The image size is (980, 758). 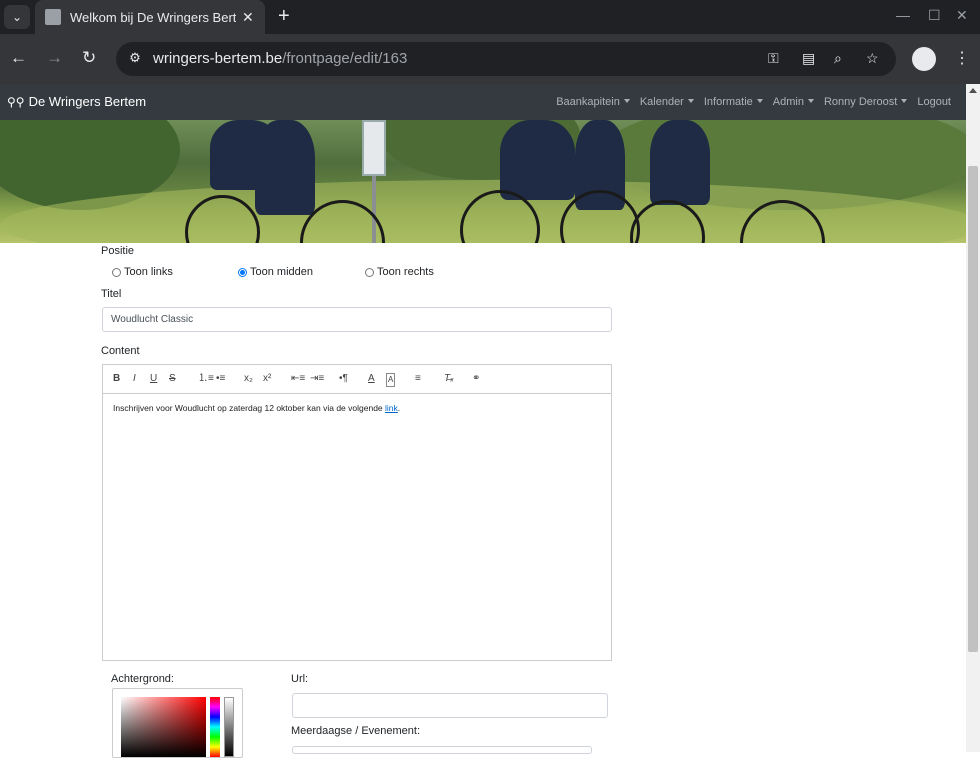 I want to click on browser-menu-icon: ⋮, so click(x=962, y=58).